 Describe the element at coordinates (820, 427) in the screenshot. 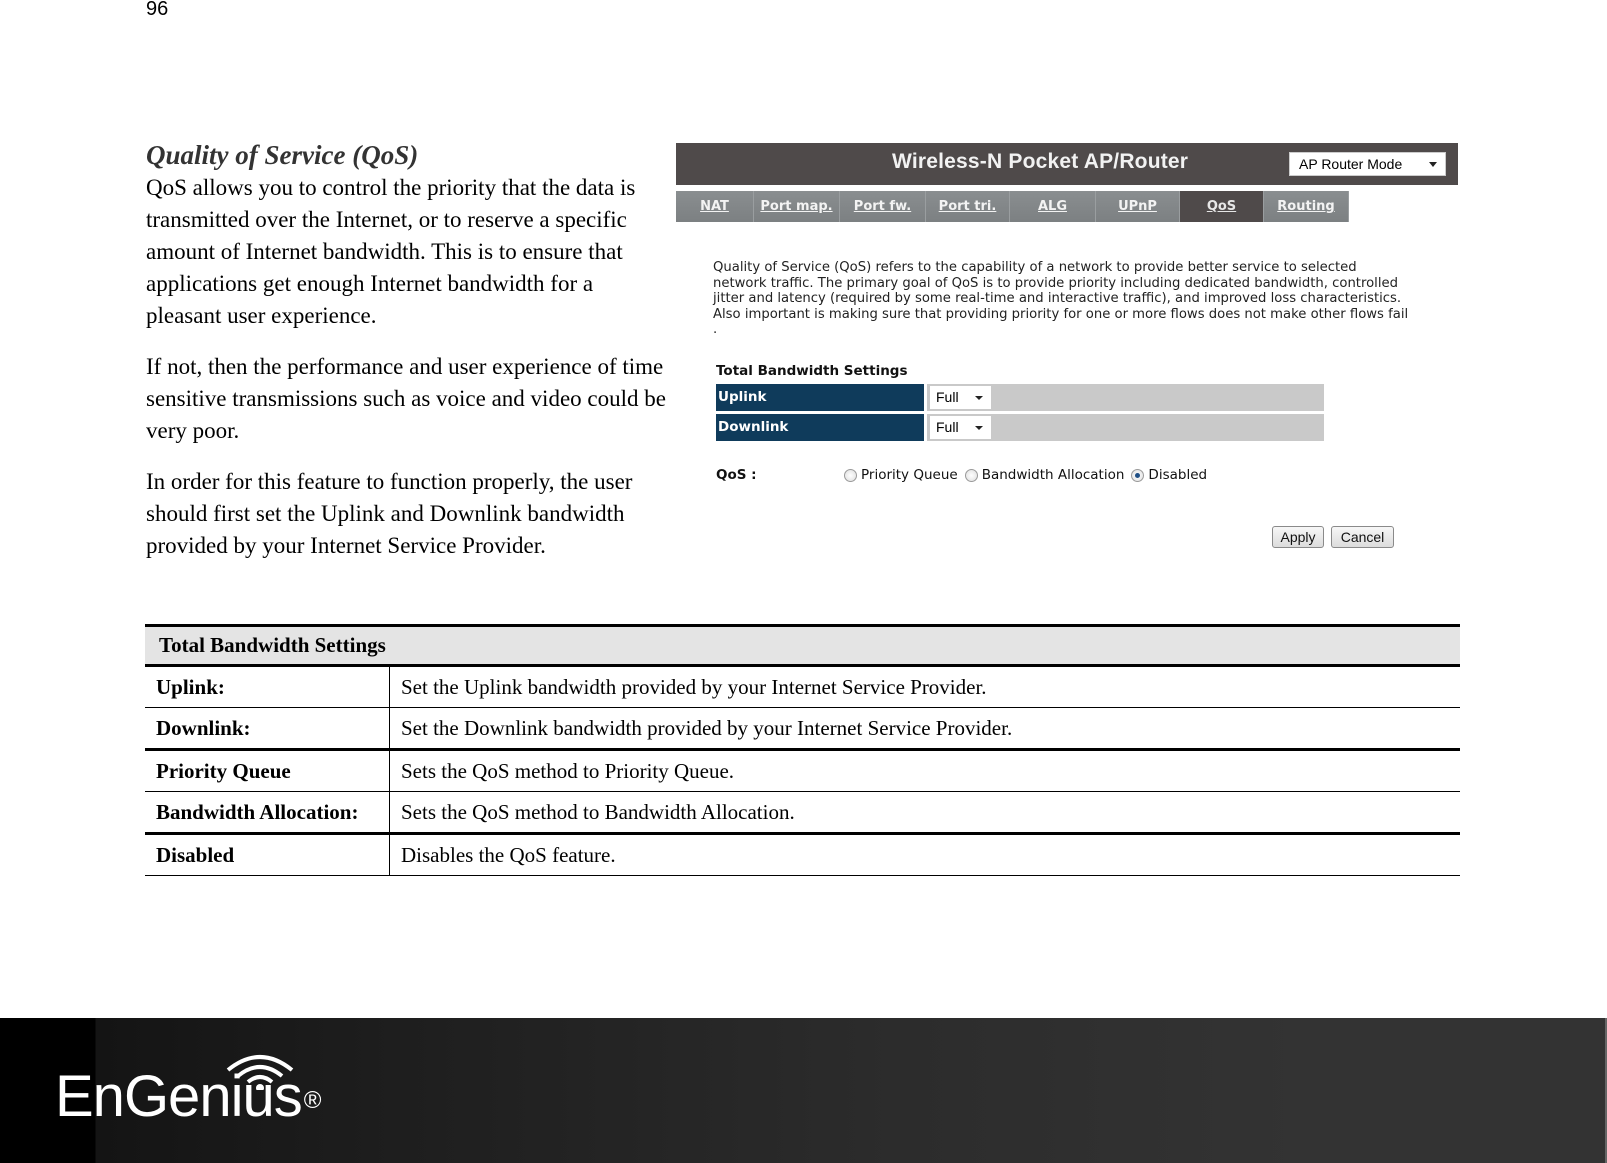

I see `downlink-label: Downlink` at that location.